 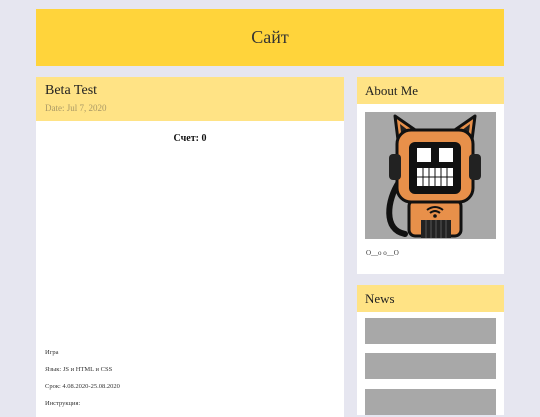 I want to click on avatar-illustration, so click(x=433, y=176).